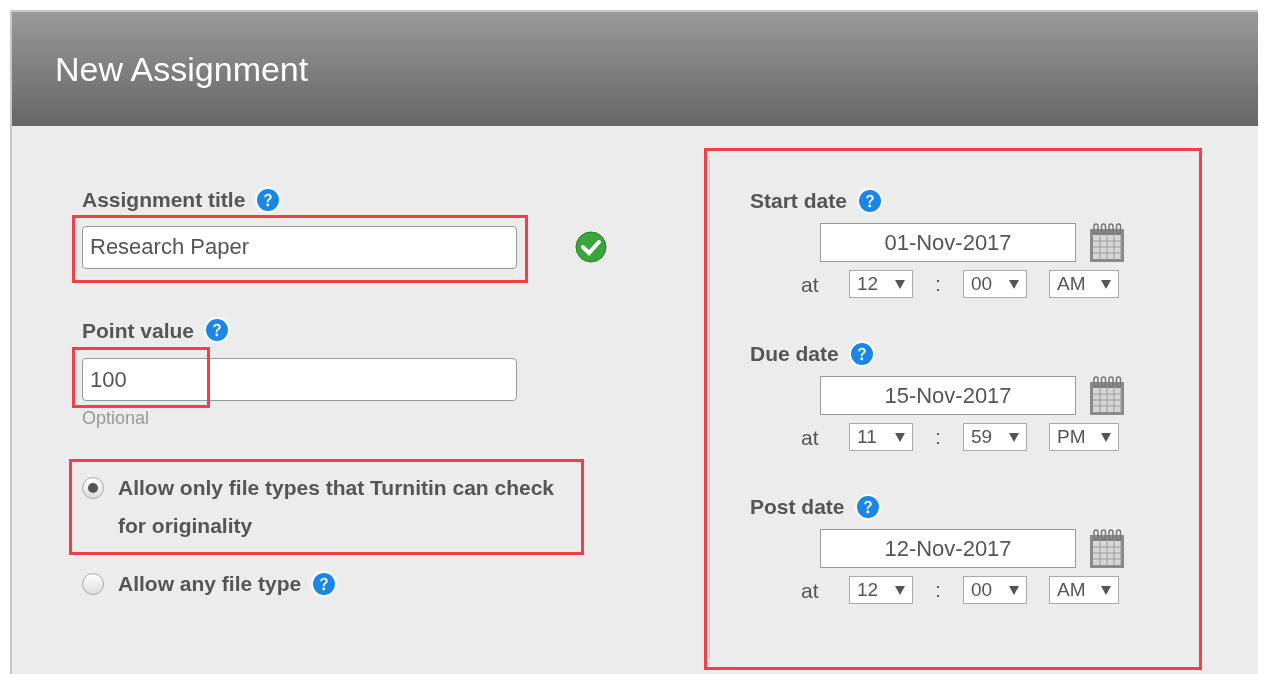 The width and height of the screenshot is (1265, 674). Describe the element at coordinates (337, 507) in the screenshot. I see `option-label: Allow only file types that Turnitin can check for originality` at that location.